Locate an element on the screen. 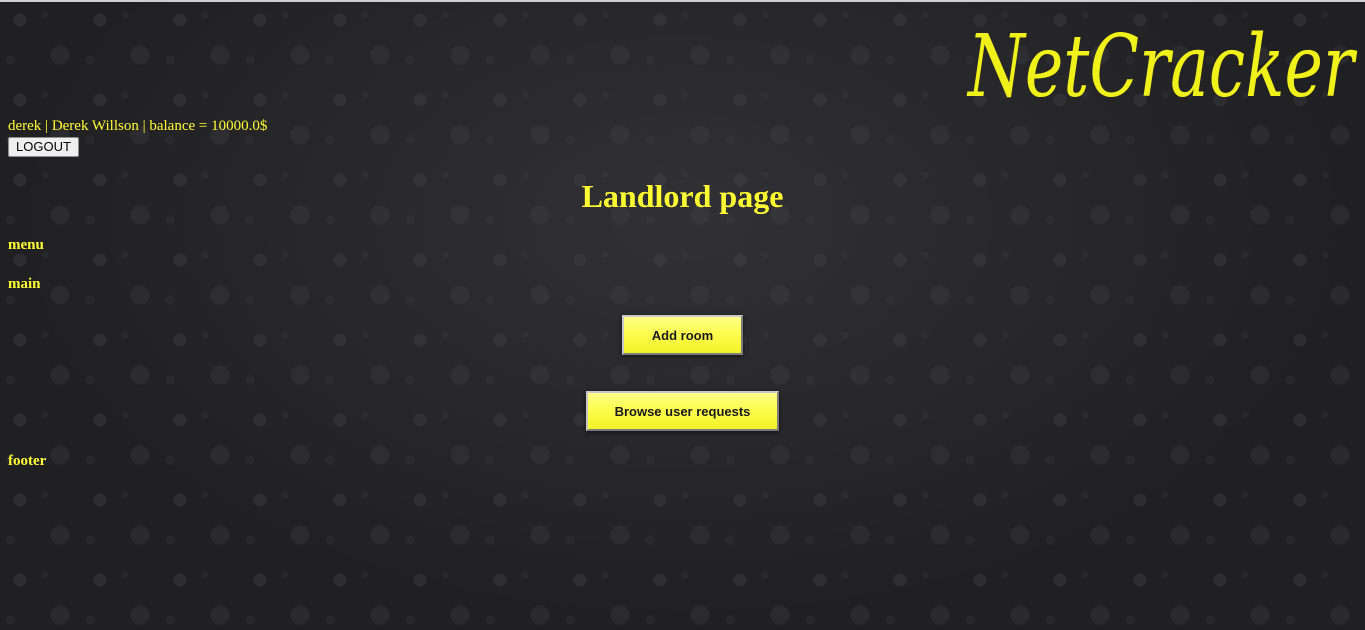  menu-label: menu is located at coordinates (26, 245).